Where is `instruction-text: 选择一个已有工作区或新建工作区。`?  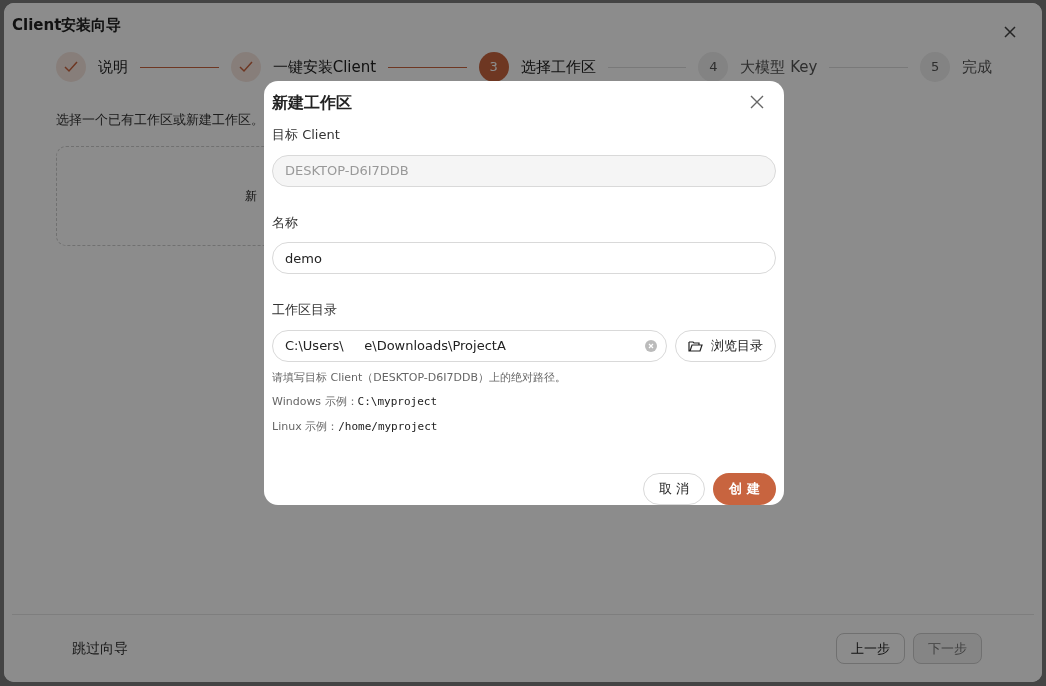 instruction-text: 选择一个已有工作区或新建工作区。 is located at coordinates (160, 120).